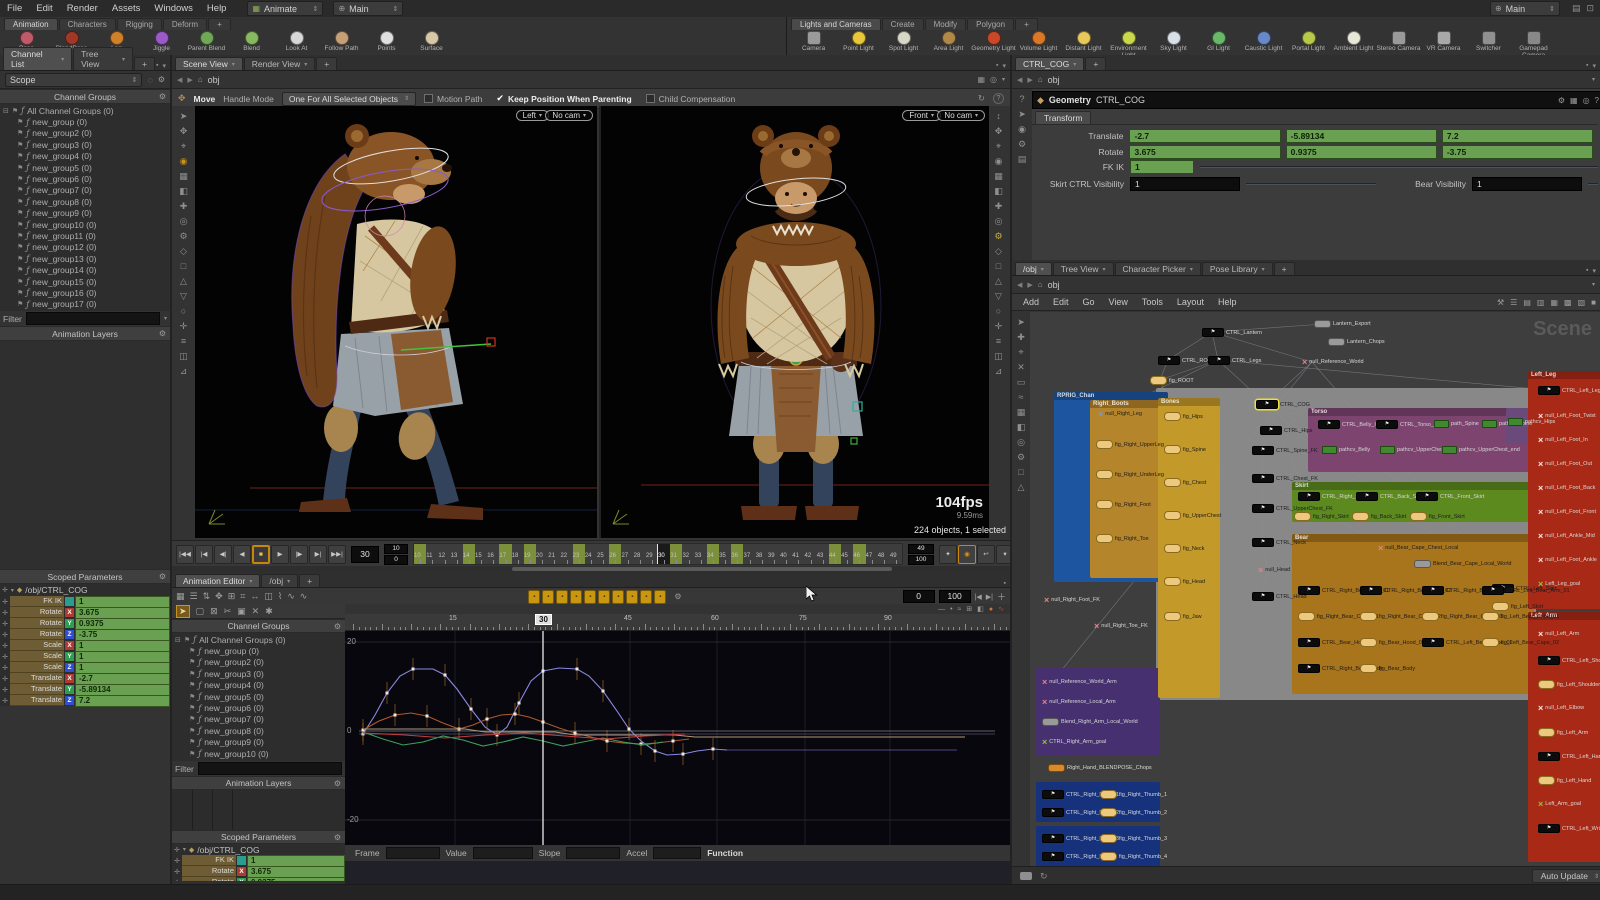 The image size is (1600, 900). I want to click on network-node-path_spine: path_Spine, so click(1456, 424).